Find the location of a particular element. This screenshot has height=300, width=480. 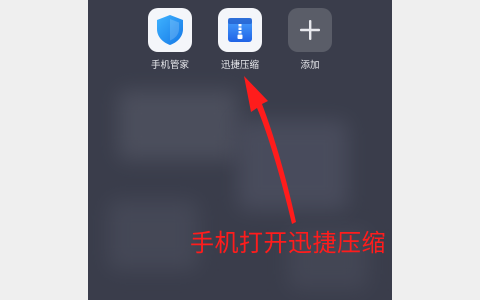

add-app-icon is located at coordinates (310, 30).